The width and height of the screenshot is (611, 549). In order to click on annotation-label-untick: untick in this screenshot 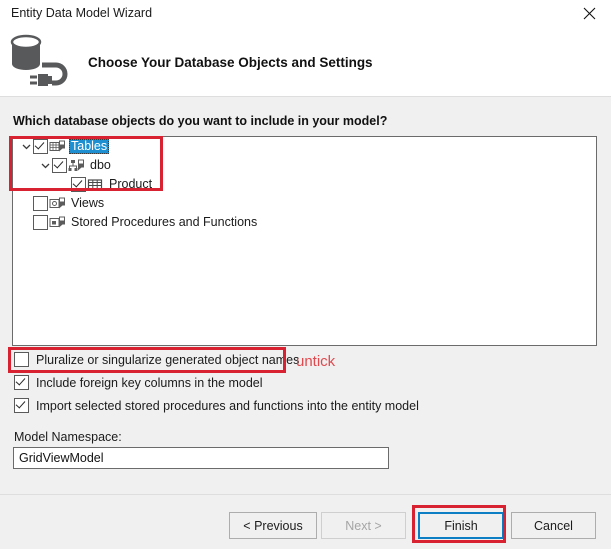, I will do `click(316, 361)`.